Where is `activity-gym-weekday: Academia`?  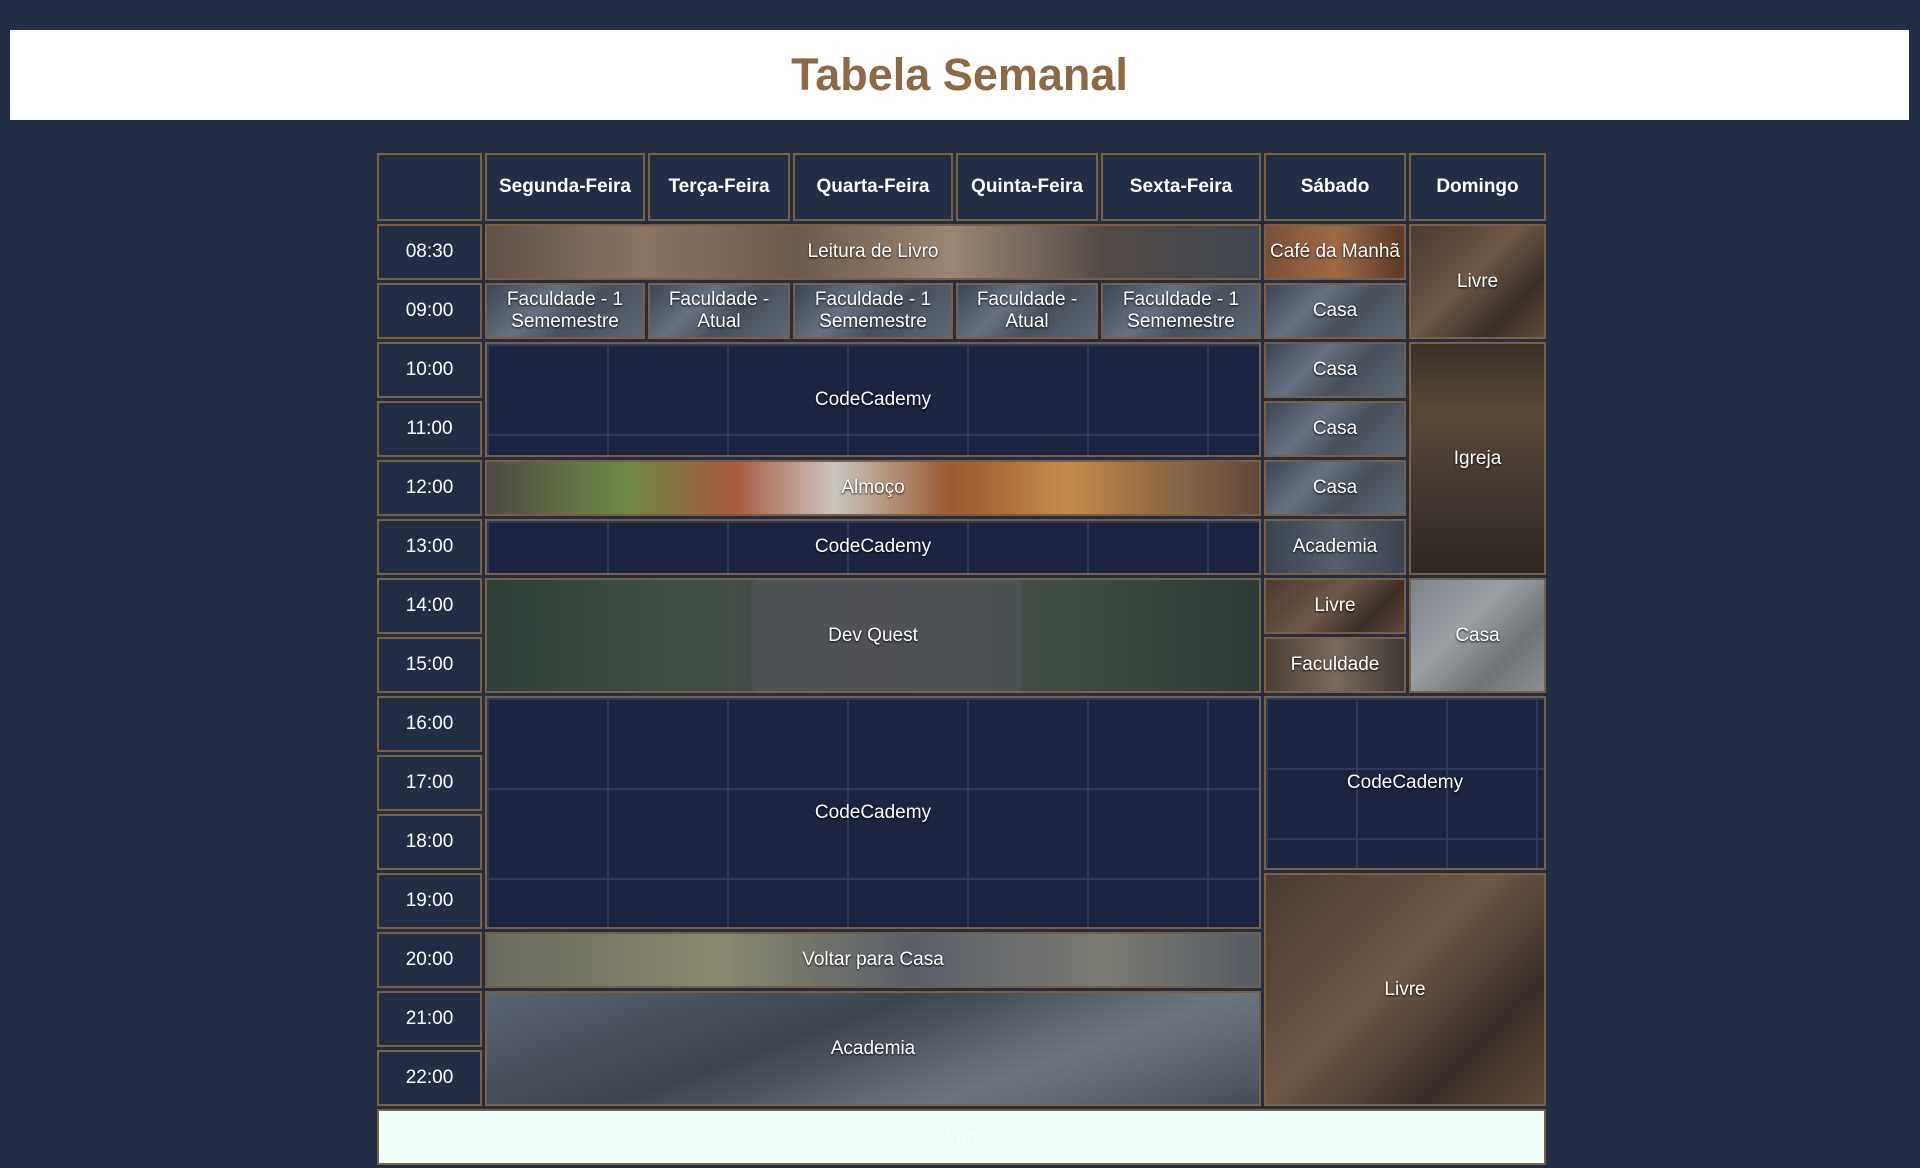 activity-gym-weekday: Academia is located at coordinates (873, 1048).